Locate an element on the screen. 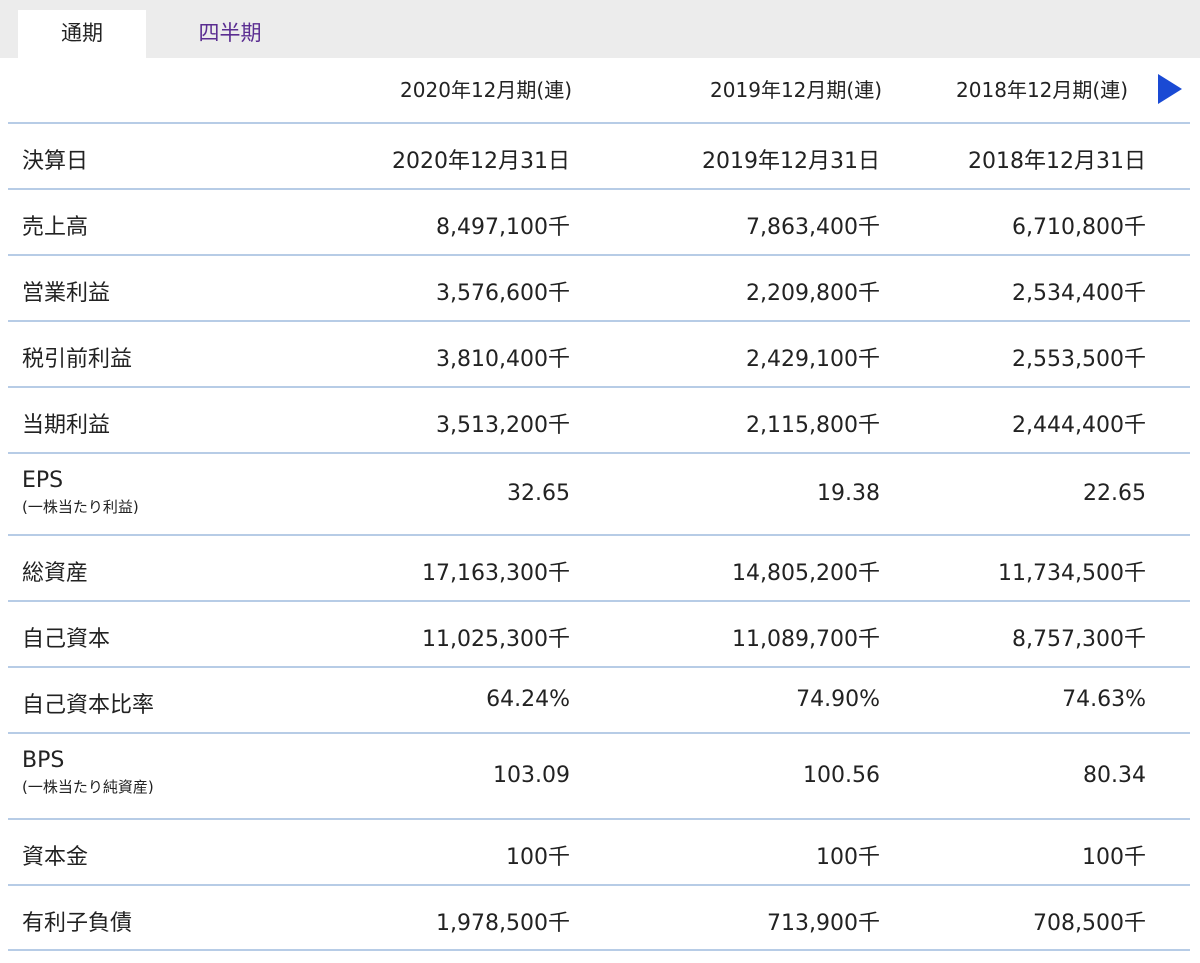 This screenshot has width=1200, height=963. row-label-text: 総資産 is located at coordinates (55, 573).